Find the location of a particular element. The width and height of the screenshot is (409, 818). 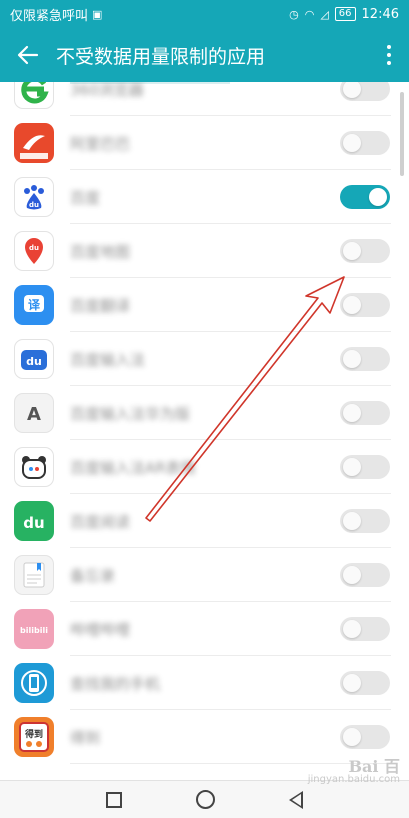

app-label: 备忘录 is located at coordinates (93, 575).